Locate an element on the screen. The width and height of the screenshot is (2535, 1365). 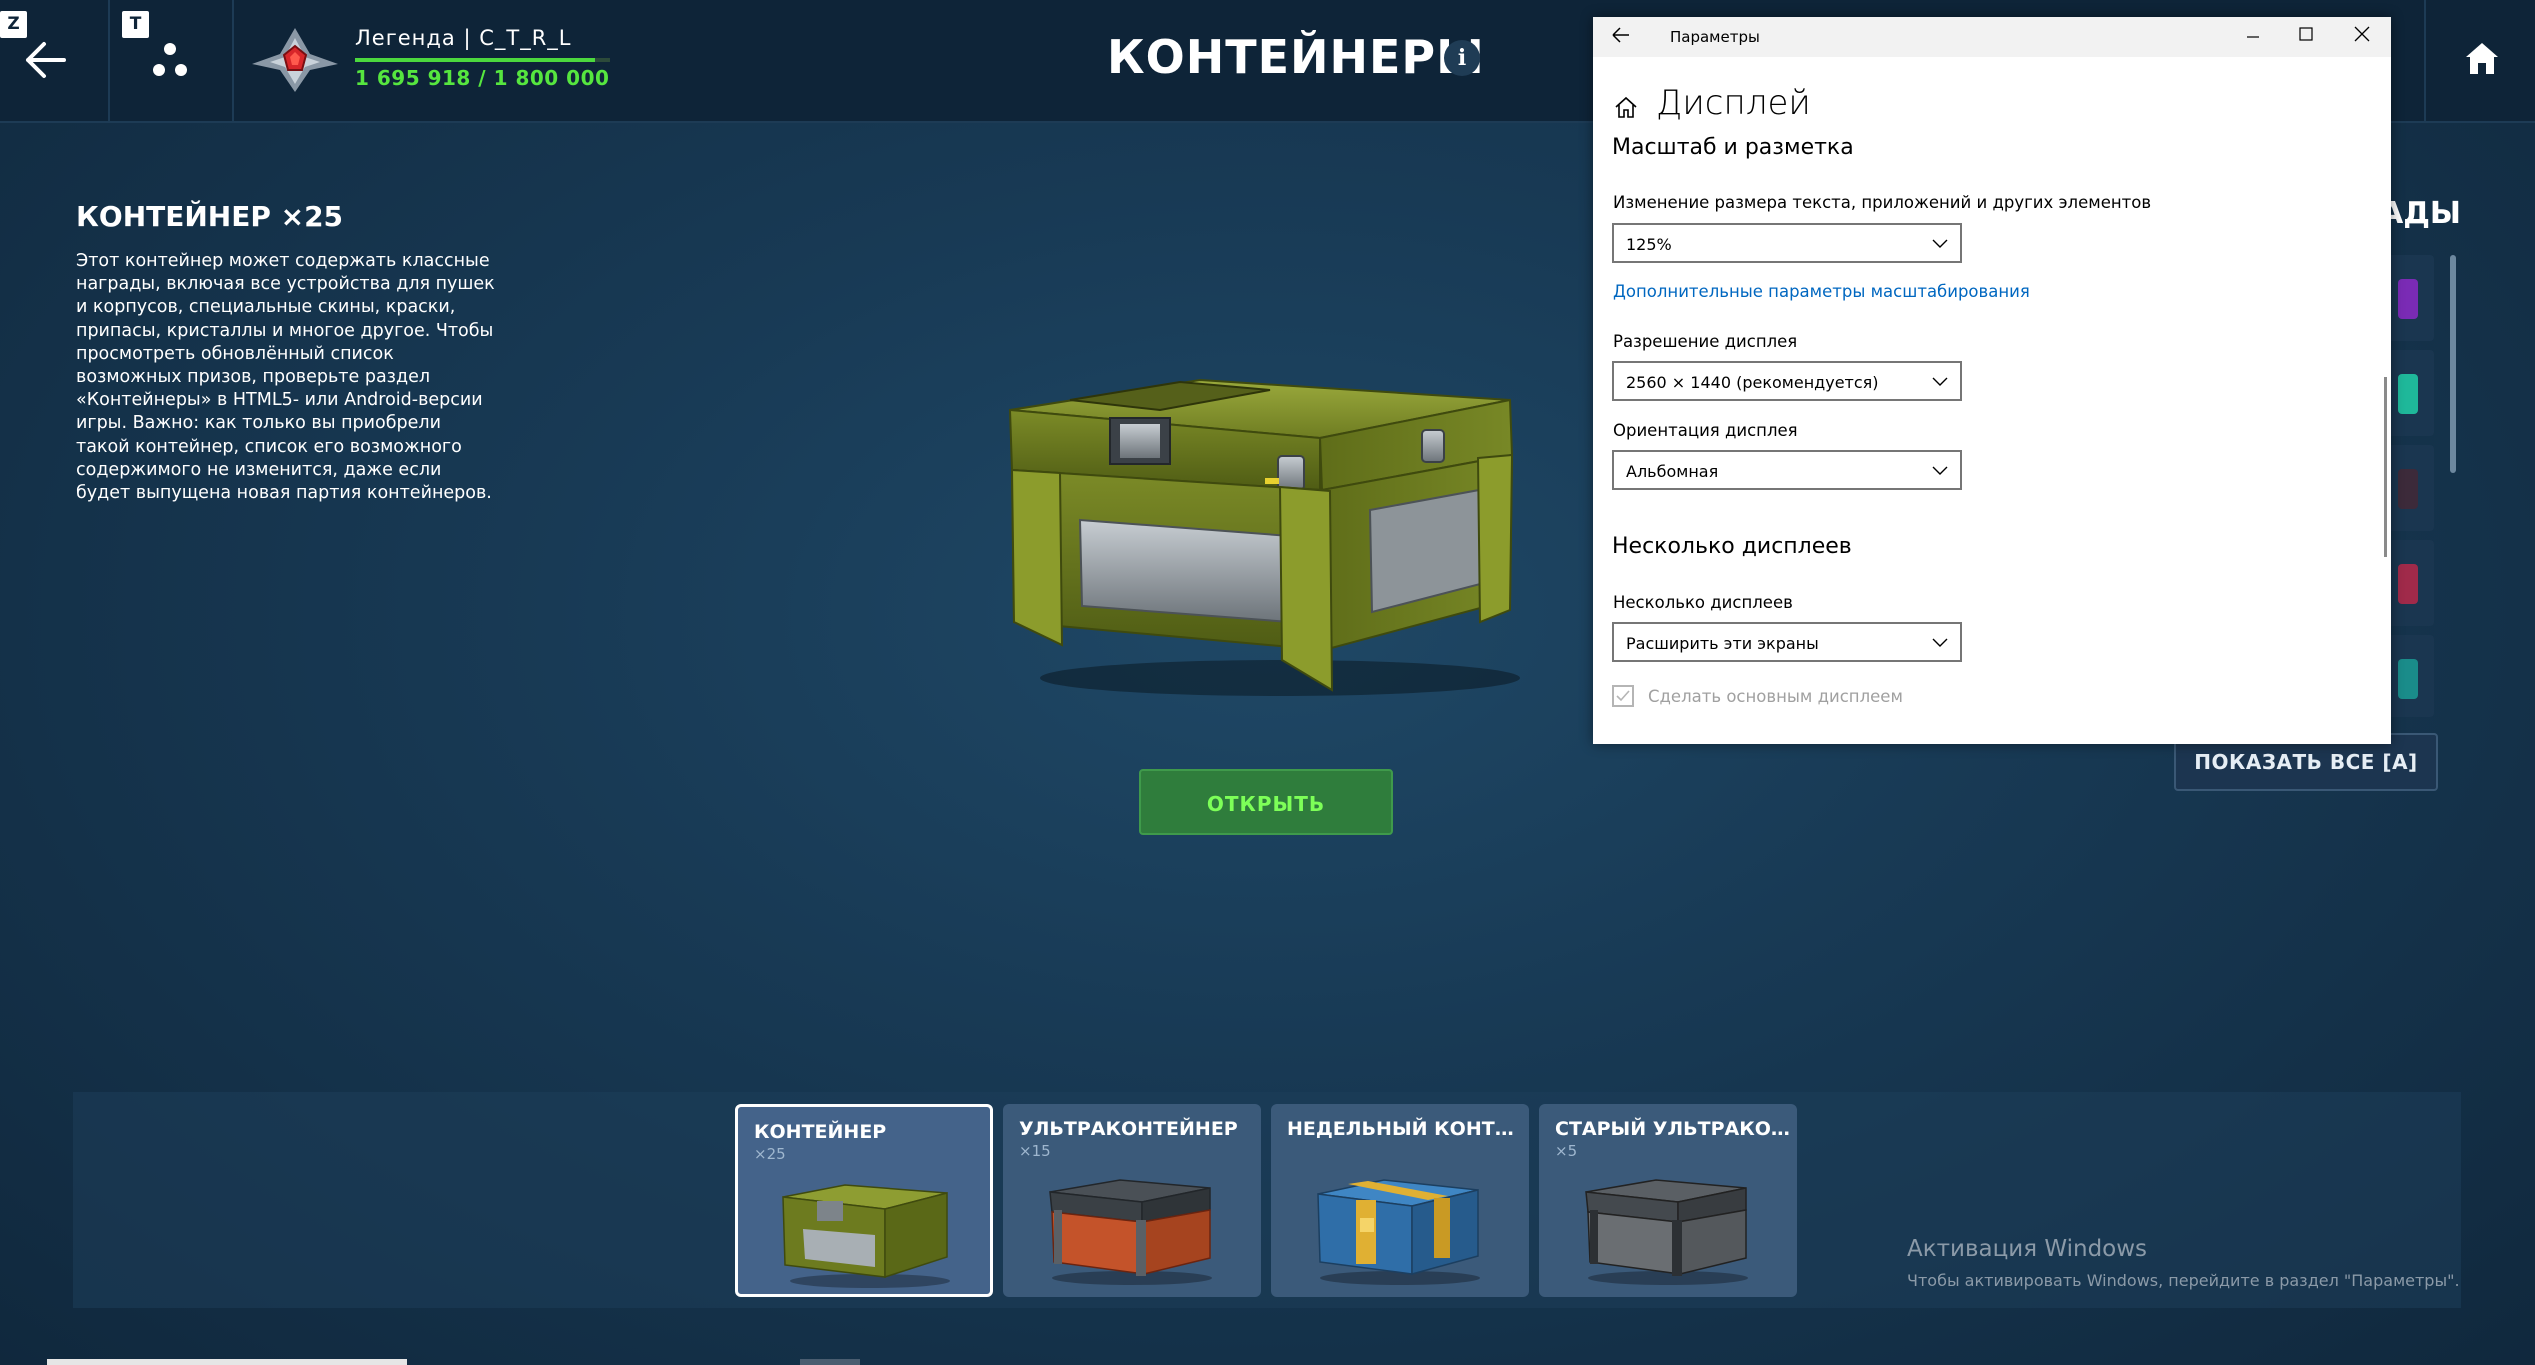
scale-value: 125% is located at coordinates (1649, 244).